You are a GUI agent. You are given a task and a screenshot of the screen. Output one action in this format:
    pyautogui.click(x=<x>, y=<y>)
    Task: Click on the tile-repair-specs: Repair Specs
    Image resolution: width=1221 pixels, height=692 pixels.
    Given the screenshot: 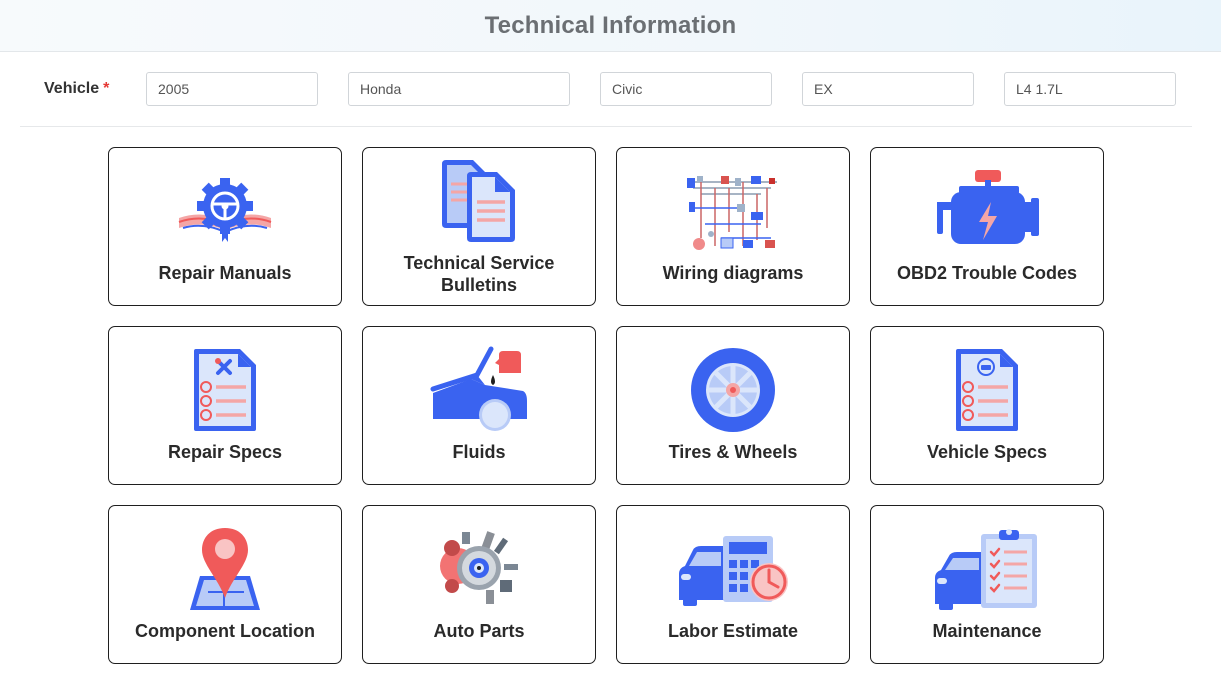 What is the action you would take?
    pyautogui.click(x=225, y=405)
    